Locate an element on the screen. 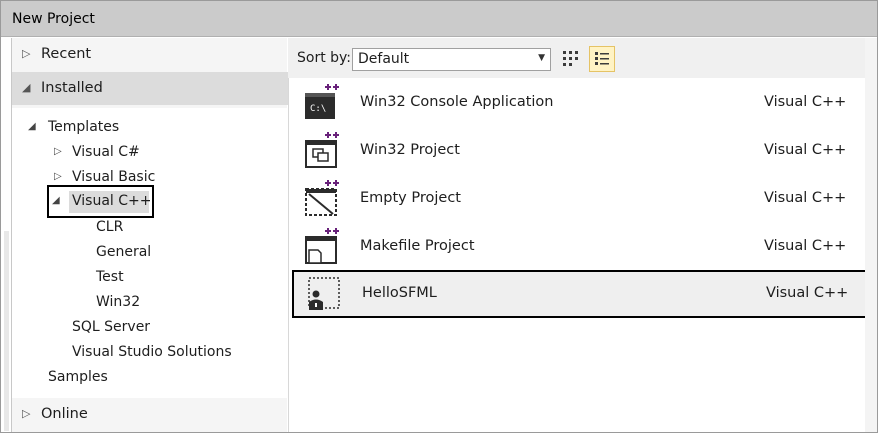 The width and height of the screenshot is (878, 433). template-row-empty-project: Empty Project Visual C++ is located at coordinates (583, 199).